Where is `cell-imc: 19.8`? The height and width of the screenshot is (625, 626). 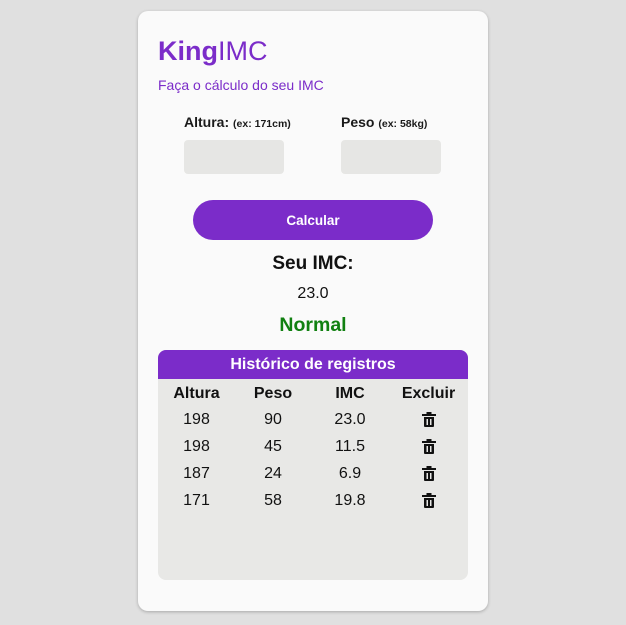
cell-imc: 19.8 is located at coordinates (350, 500).